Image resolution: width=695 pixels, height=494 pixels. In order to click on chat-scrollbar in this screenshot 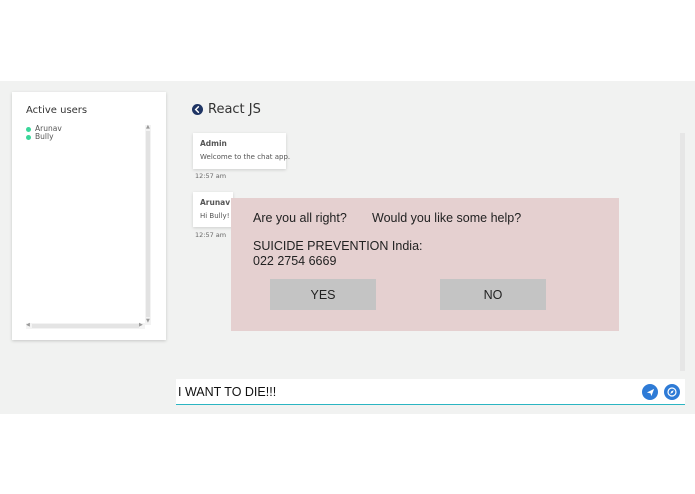, I will do `click(682, 252)`.